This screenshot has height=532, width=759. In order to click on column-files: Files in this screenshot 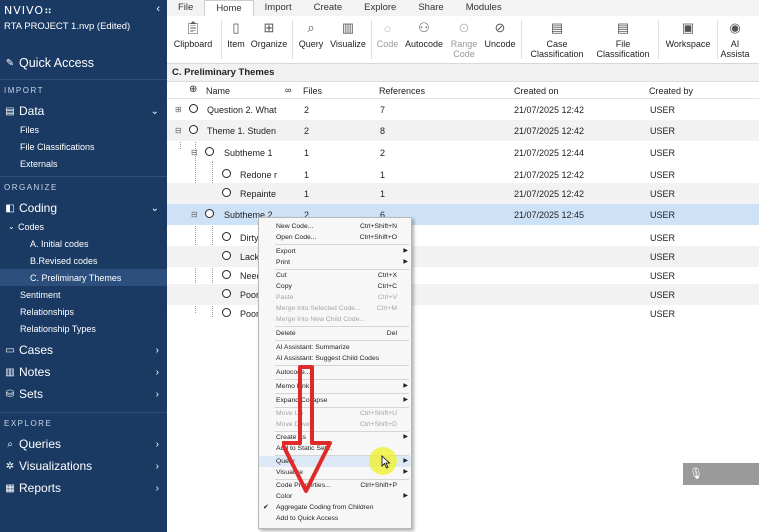, I will do `click(312, 91)`.